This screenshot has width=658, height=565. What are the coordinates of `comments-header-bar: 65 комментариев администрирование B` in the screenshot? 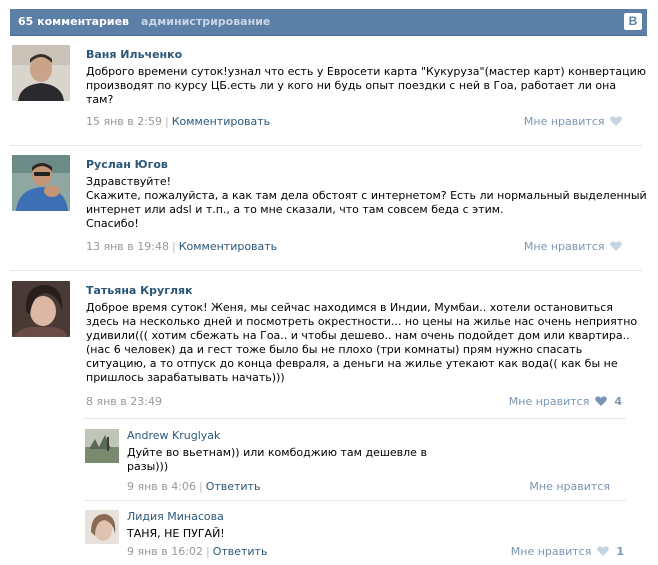 It's located at (328, 22).